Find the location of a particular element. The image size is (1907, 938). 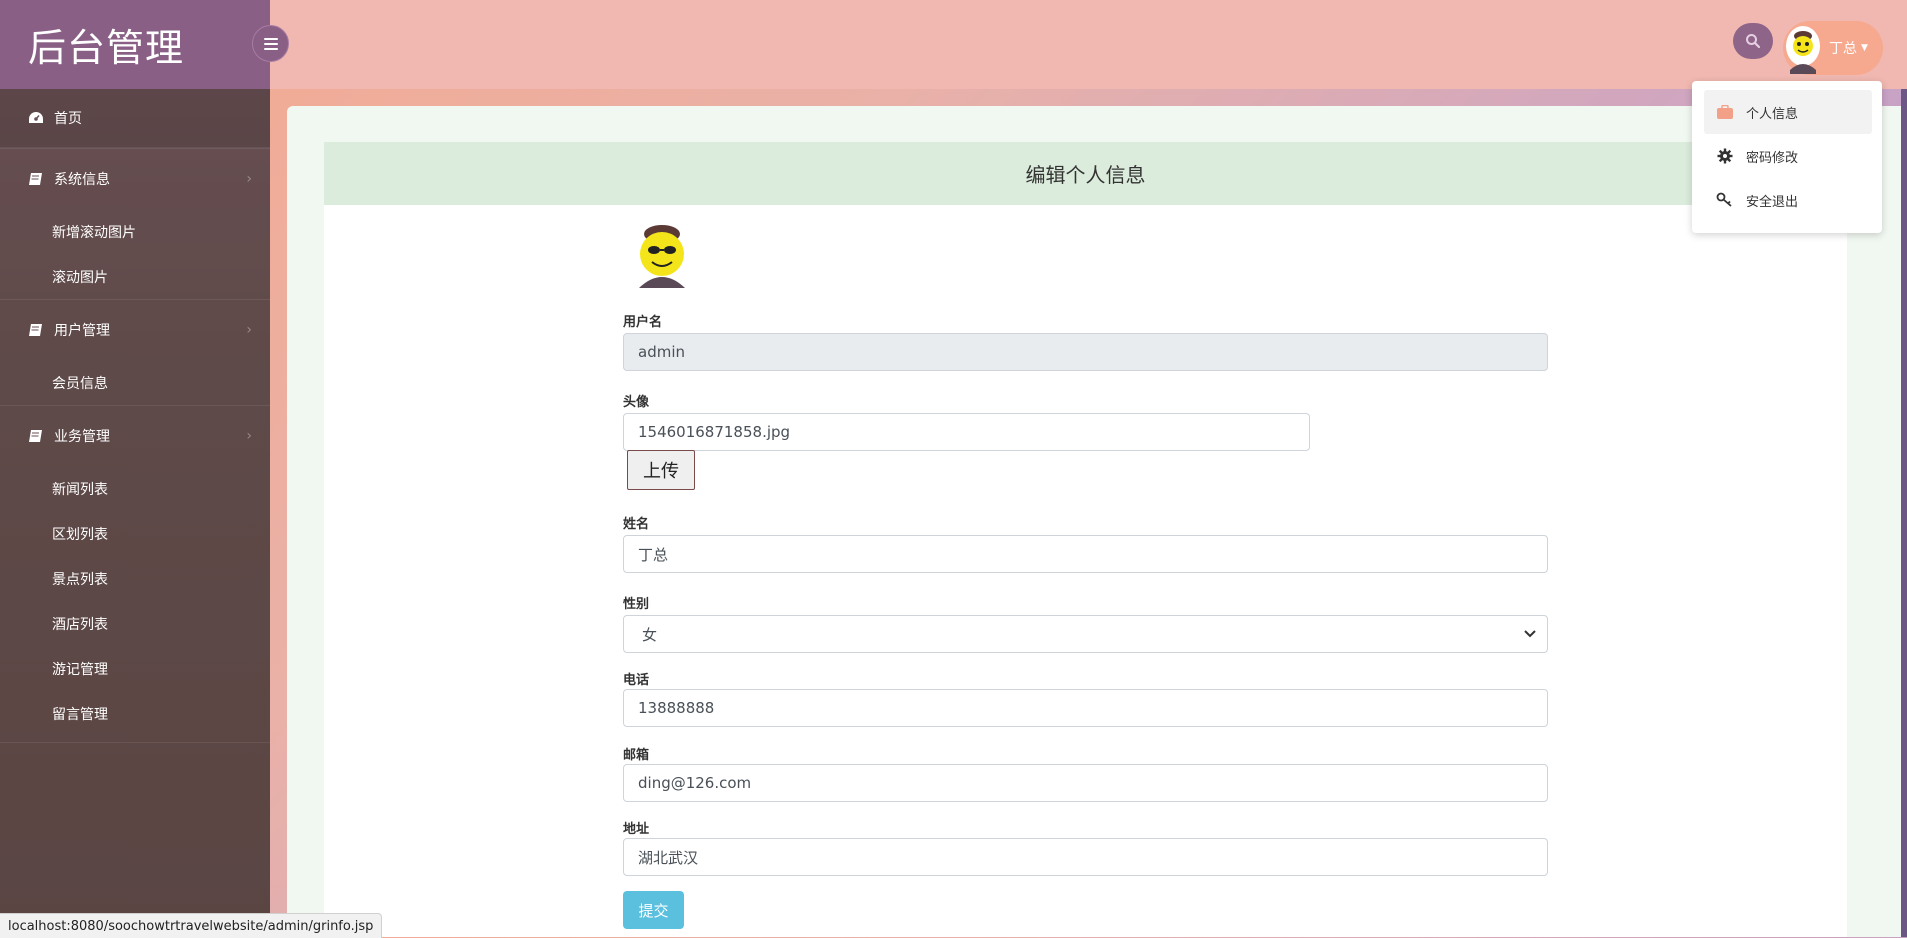

menu-item-label: 个人信息 is located at coordinates (1772, 114).